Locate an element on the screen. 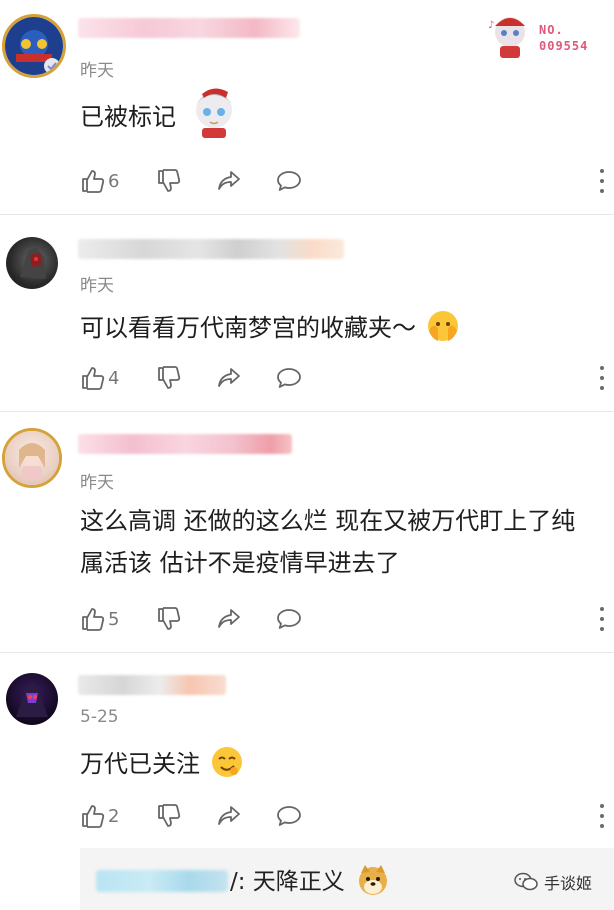  reply-text-body: /: 天降正义 is located at coordinates (287, 882).